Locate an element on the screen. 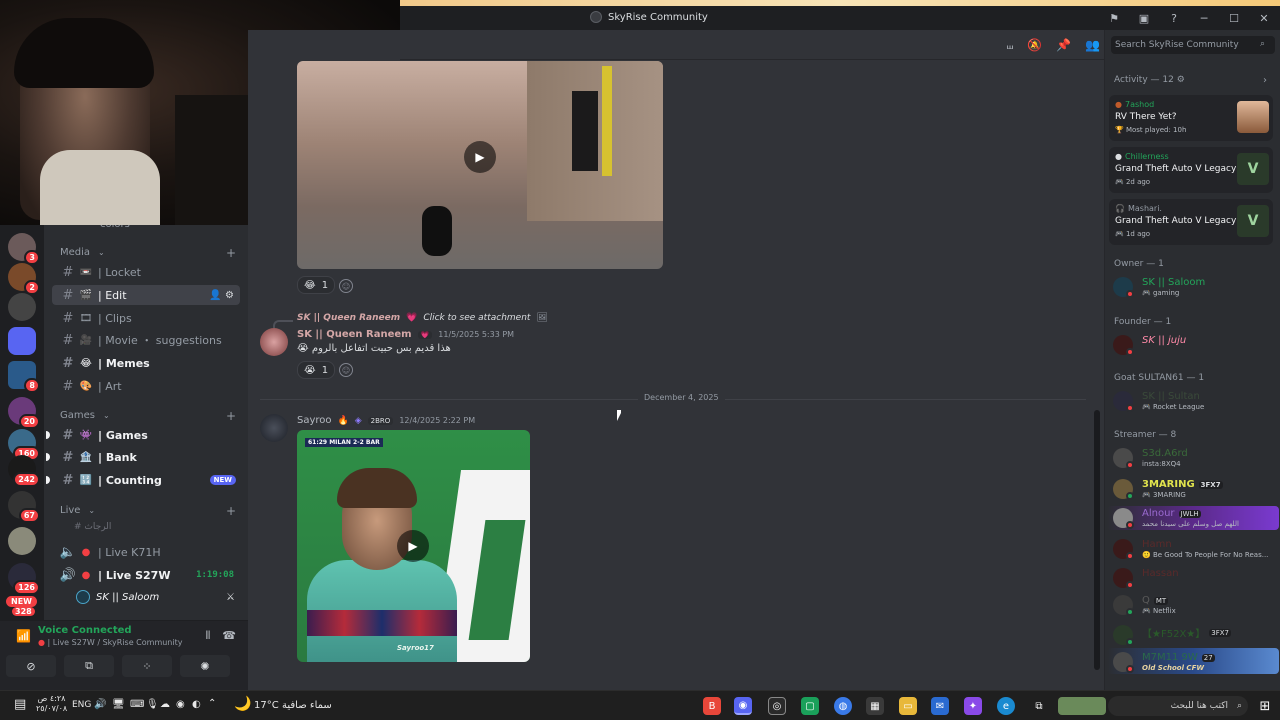  edge-icon: e is located at coordinates (1006, 706).